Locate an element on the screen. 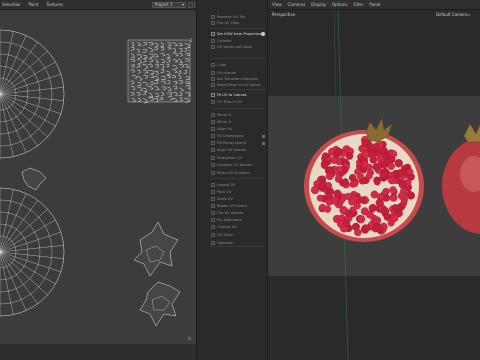 The width and height of the screenshot is (480, 360). tool-item: Reset Mesh to UV Space is located at coordinates (239, 85).